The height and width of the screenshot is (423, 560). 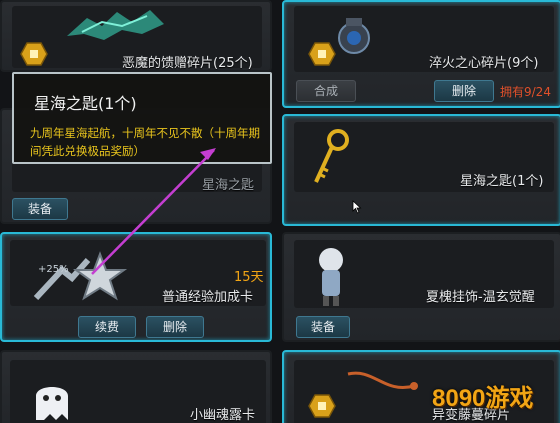 What do you see at coordinates (502, 181) in the screenshot?
I see `item-name: 星海之匙(1个)` at bounding box center [502, 181].